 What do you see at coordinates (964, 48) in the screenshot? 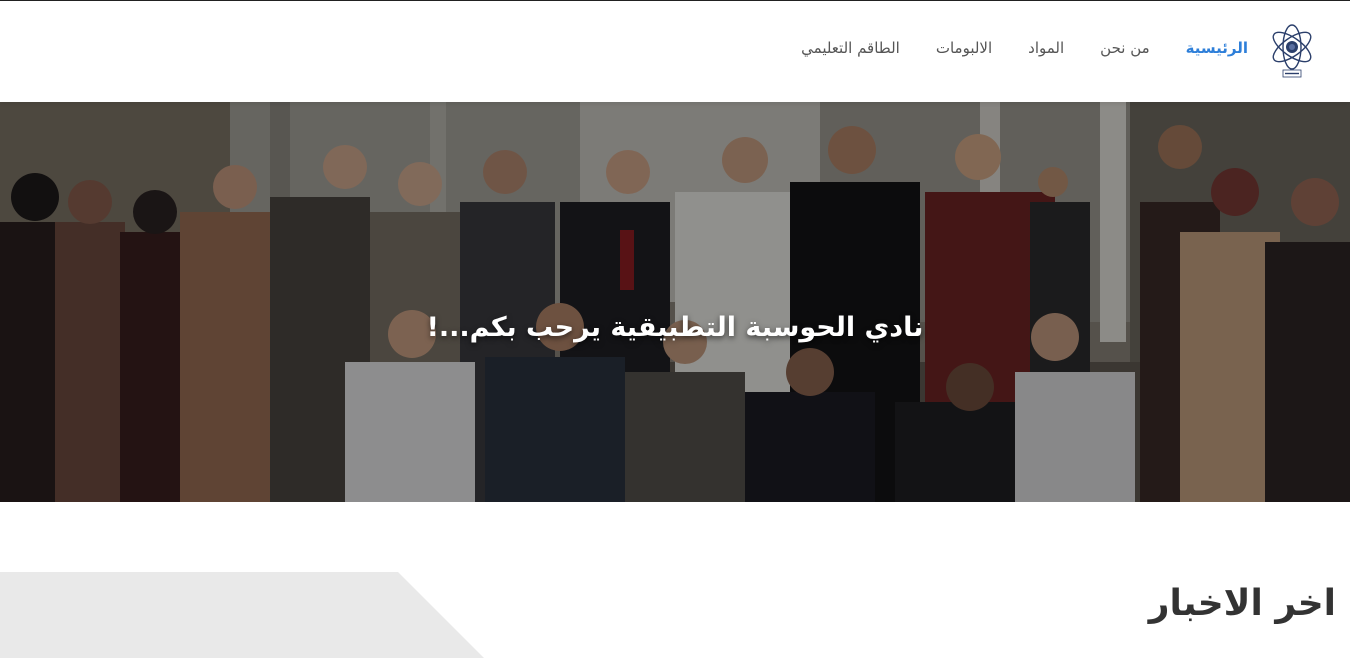
I see `nav-albums: الالبومات` at bounding box center [964, 48].